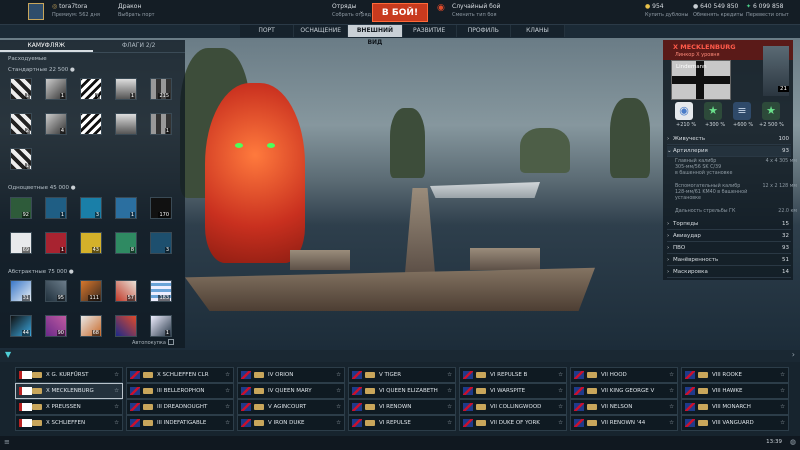 The image size is (800, 450). Describe the element at coordinates (185, 423) in the screenshot. I see `ship-card: III INDEFATIGABLE☆♟` at that location.